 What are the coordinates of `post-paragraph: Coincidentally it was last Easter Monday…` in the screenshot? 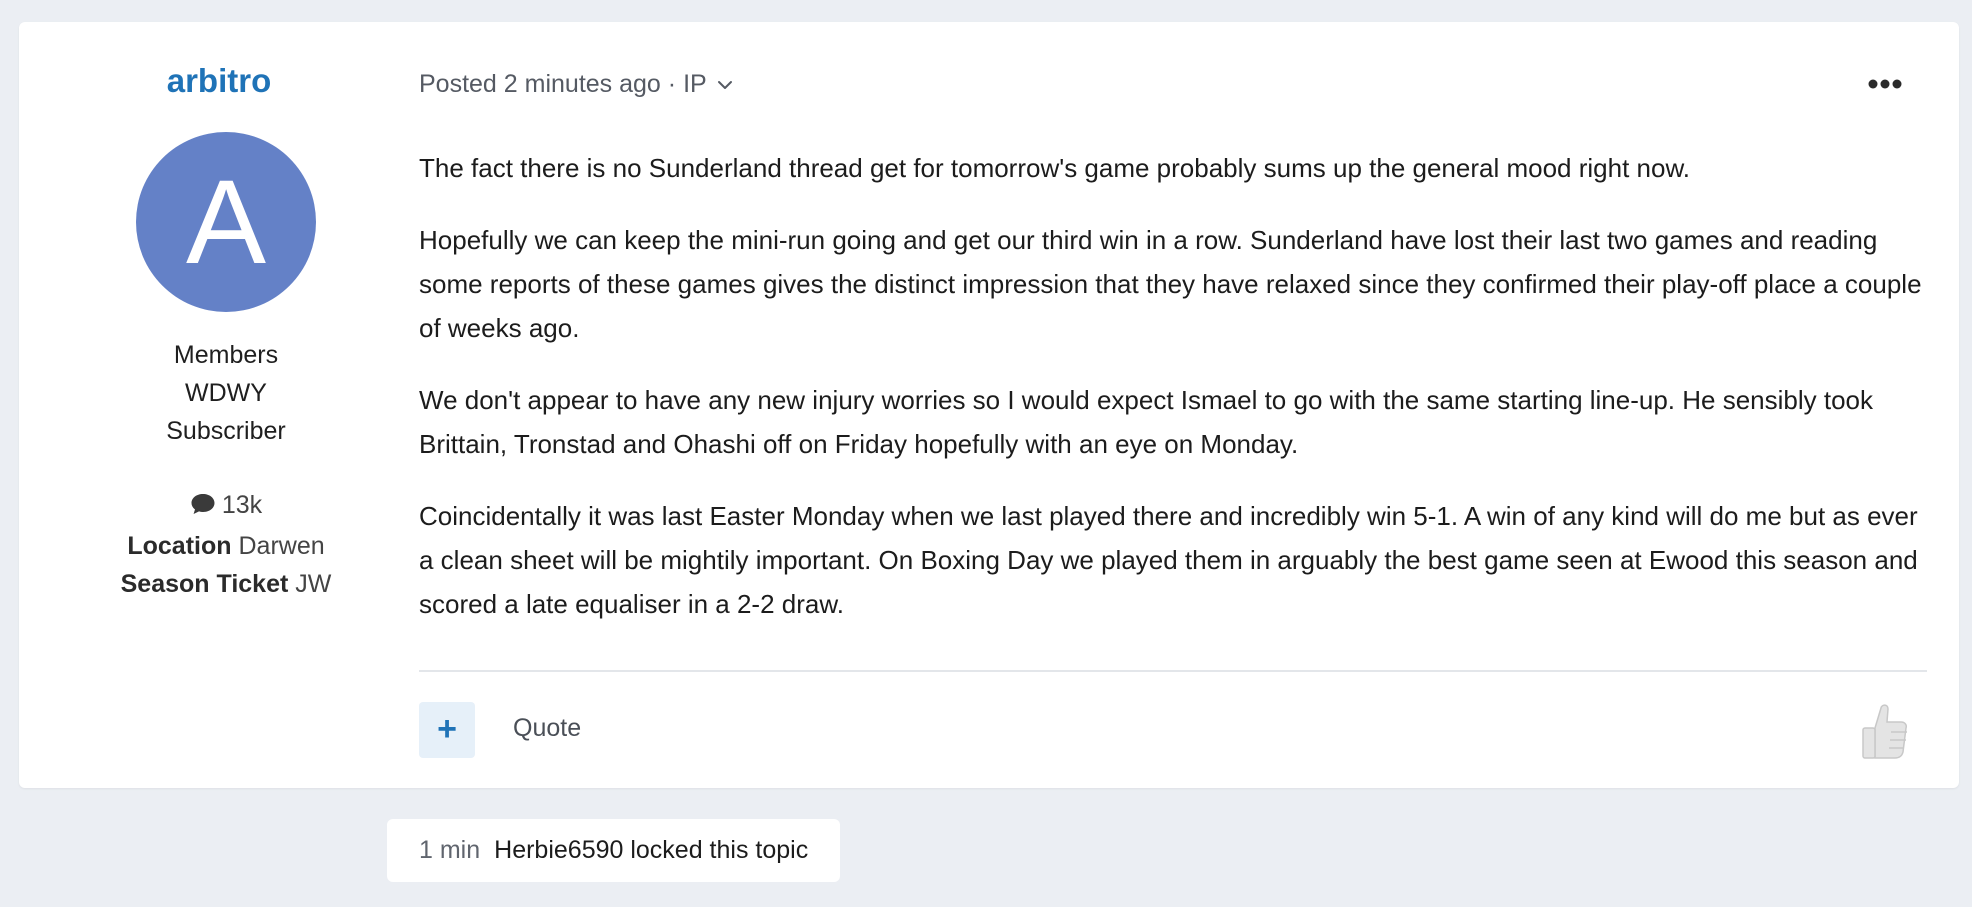 It's located at (1168, 560).